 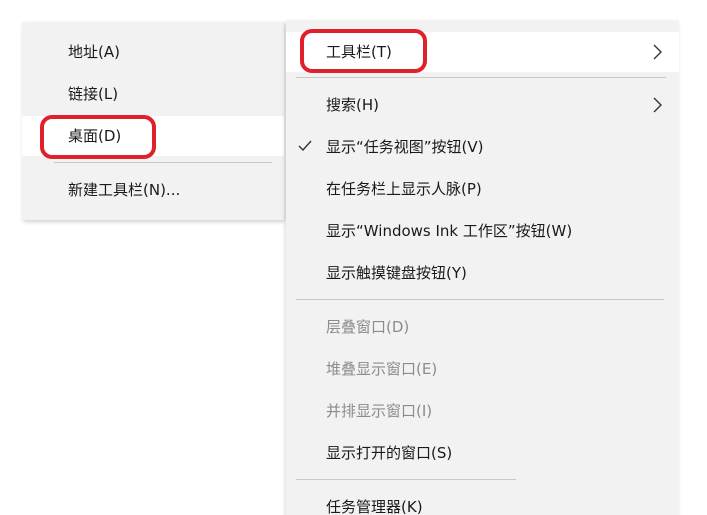 What do you see at coordinates (359, 52) in the screenshot?
I see `menu-item-label: 工具栏(T)` at bounding box center [359, 52].